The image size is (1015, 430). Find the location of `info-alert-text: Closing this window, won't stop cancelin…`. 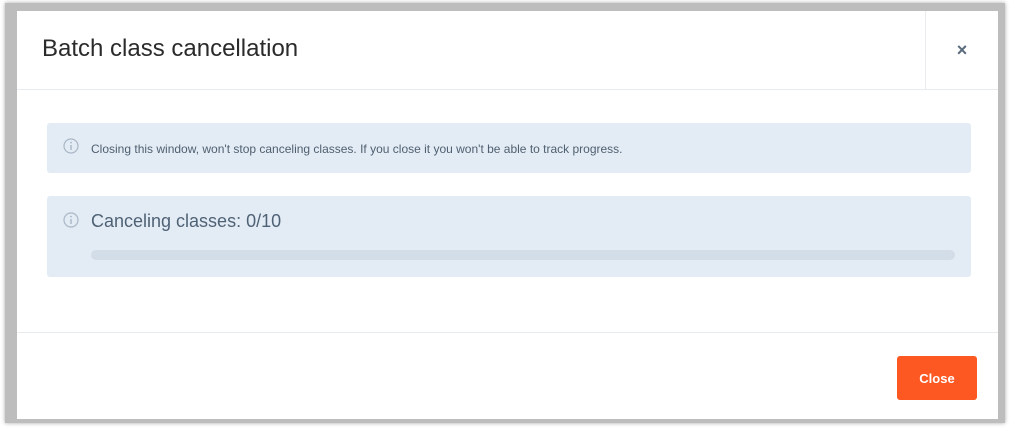

info-alert-text: Closing this window, won't stop cancelin… is located at coordinates (357, 149).